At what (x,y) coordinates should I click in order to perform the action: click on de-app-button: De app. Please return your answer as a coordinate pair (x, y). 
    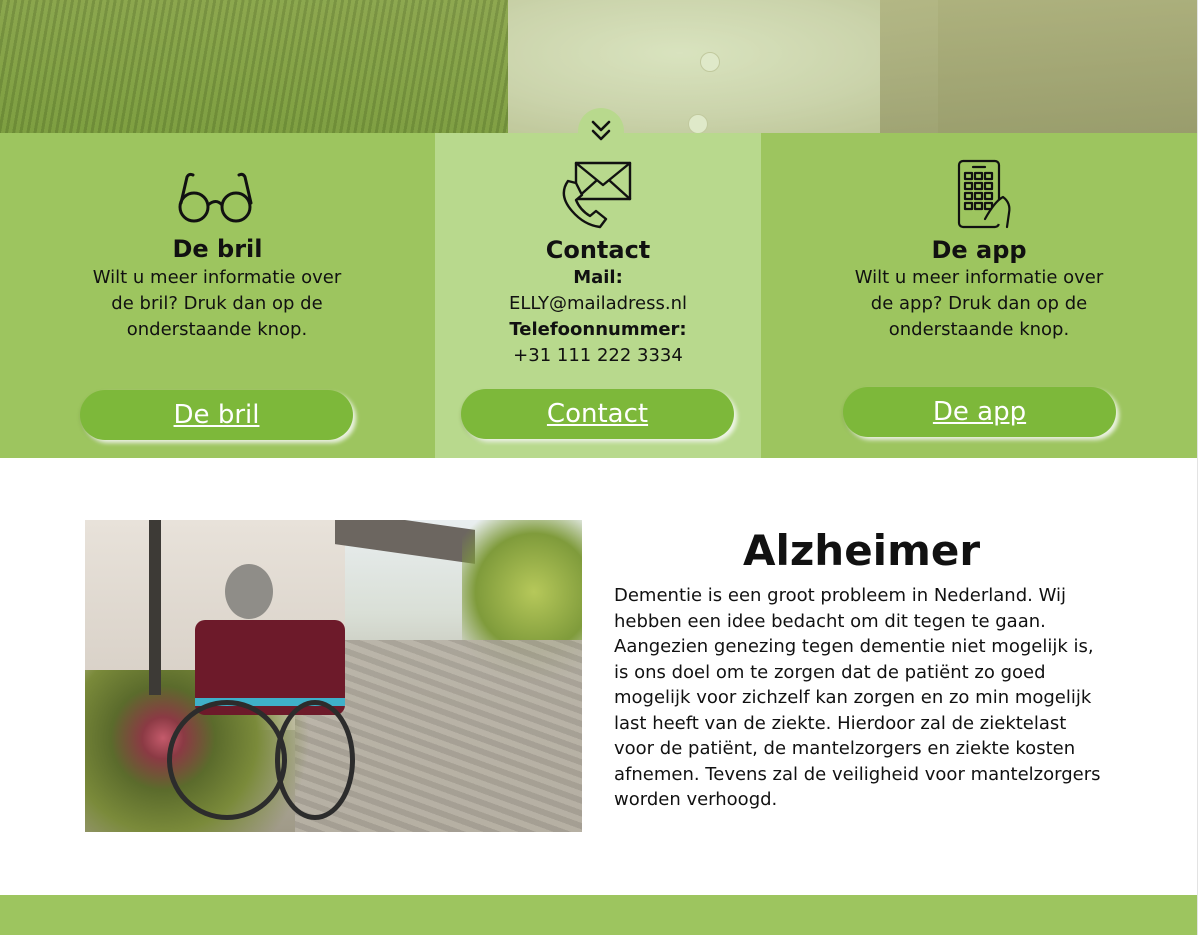
    Looking at the image, I should click on (979, 412).